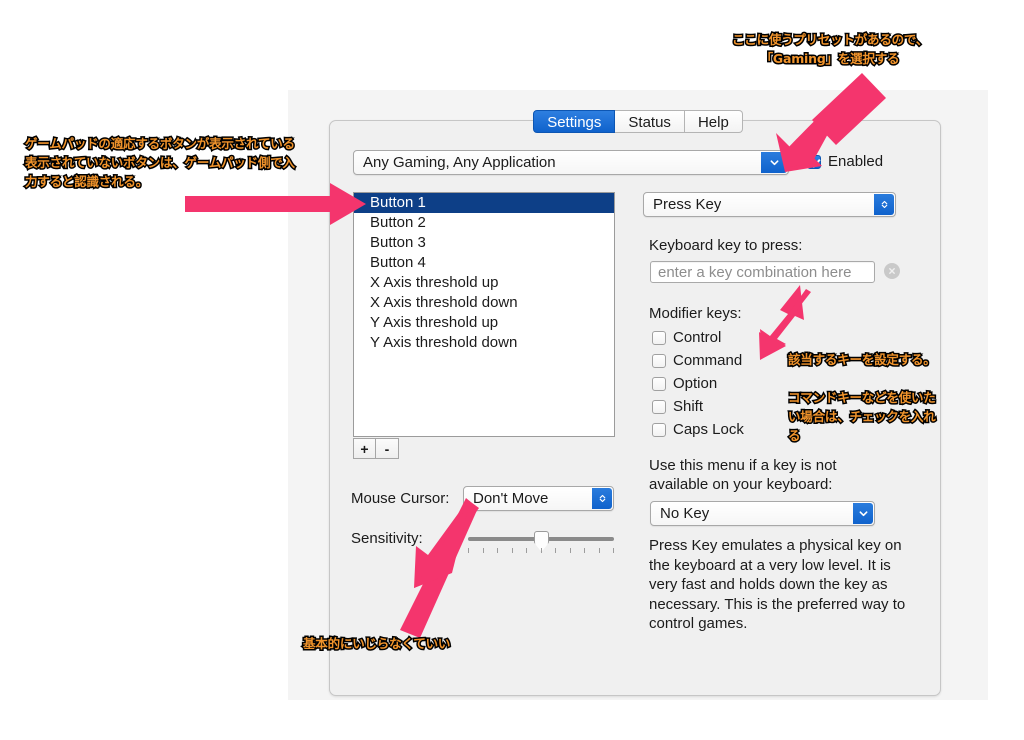 The image size is (1024, 740). Describe the element at coordinates (364, 448) in the screenshot. I see `add-button: +` at that location.